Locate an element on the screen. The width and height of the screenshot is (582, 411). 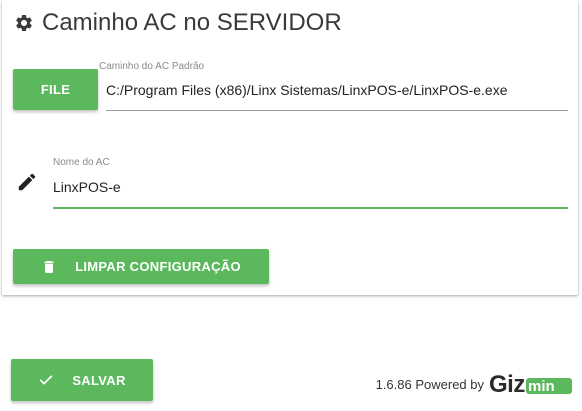
path-field-underline is located at coordinates (337, 110).